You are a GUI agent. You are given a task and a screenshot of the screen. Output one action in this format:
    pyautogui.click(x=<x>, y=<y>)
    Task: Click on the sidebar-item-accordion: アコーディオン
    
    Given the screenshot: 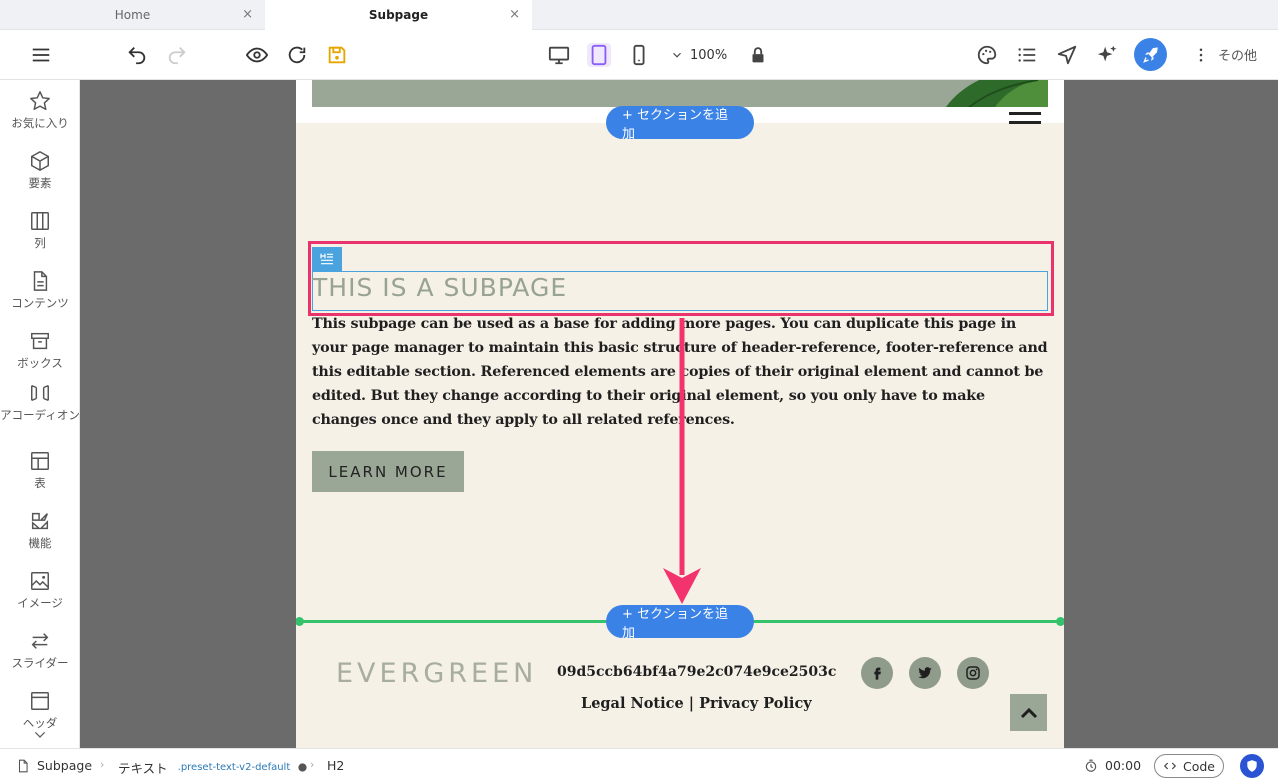 What is the action you would take?
    pyautogui.click(x=40, y=402)
    